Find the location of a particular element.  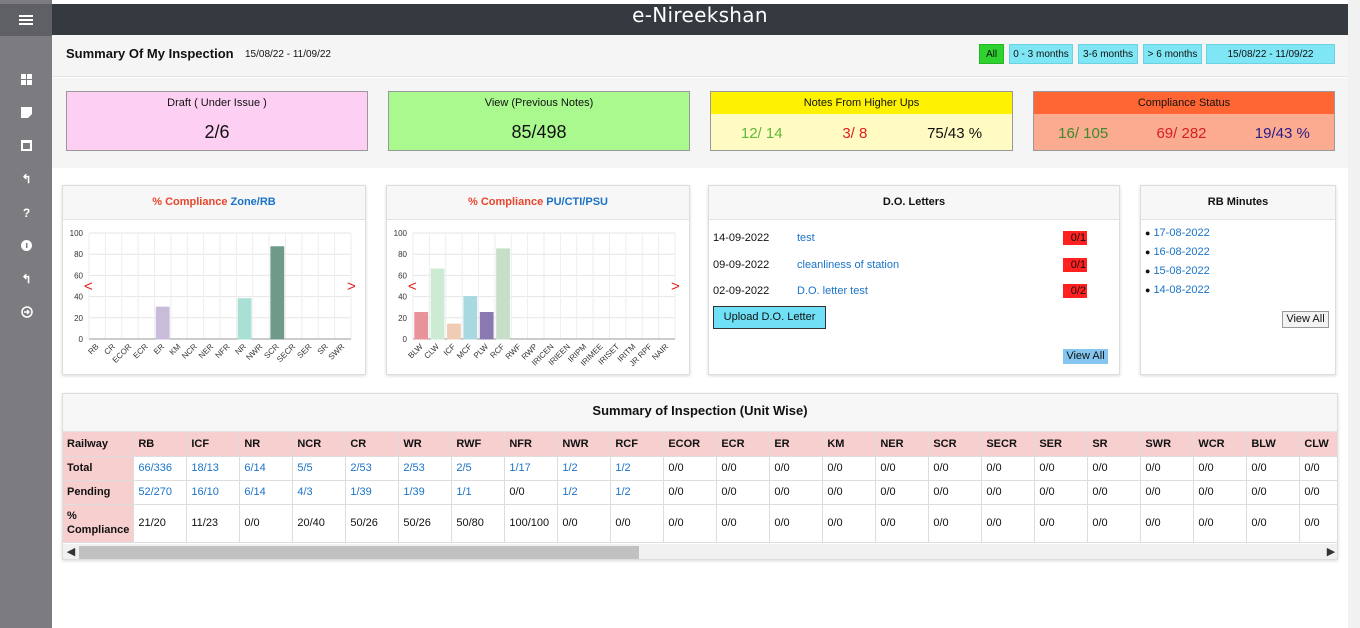

table-cell-link: 18/13 is located at coordinates (205, 468).